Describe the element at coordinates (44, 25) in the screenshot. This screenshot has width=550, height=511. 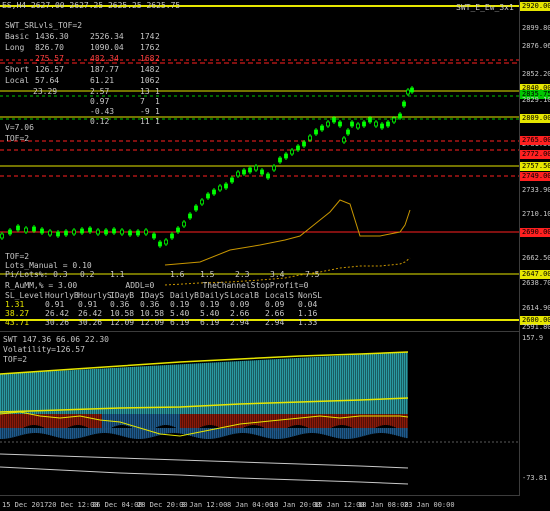
I see `levels-title: SWT_SRLvls_TOF=2` at that location.